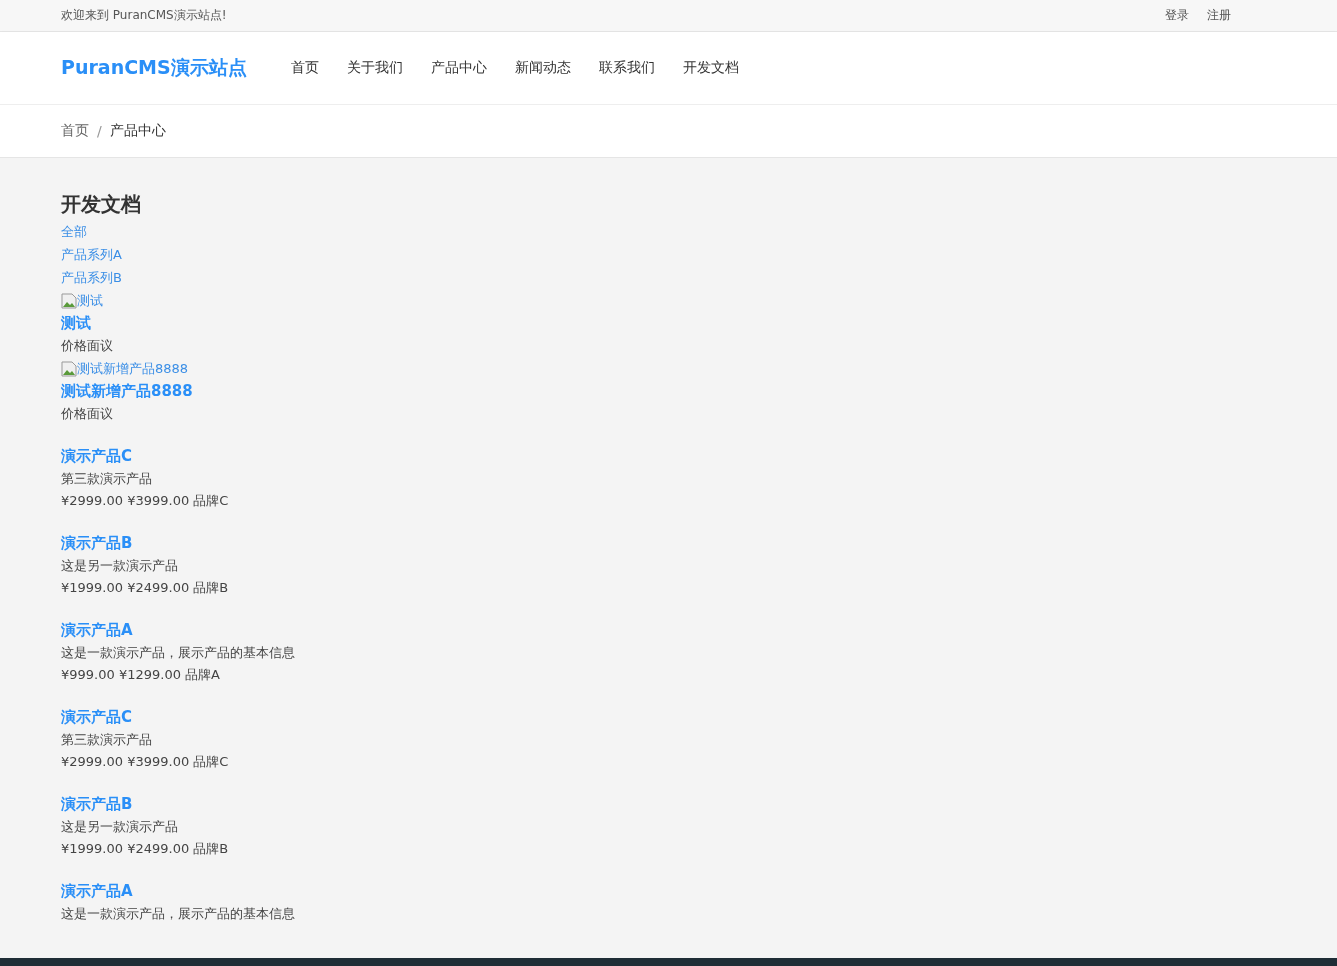  Describe the element at coordinates (144, 15) in the screenshot. I see `welcome-text: 欢迎来到 PuranCMS演示站点!` at that location.